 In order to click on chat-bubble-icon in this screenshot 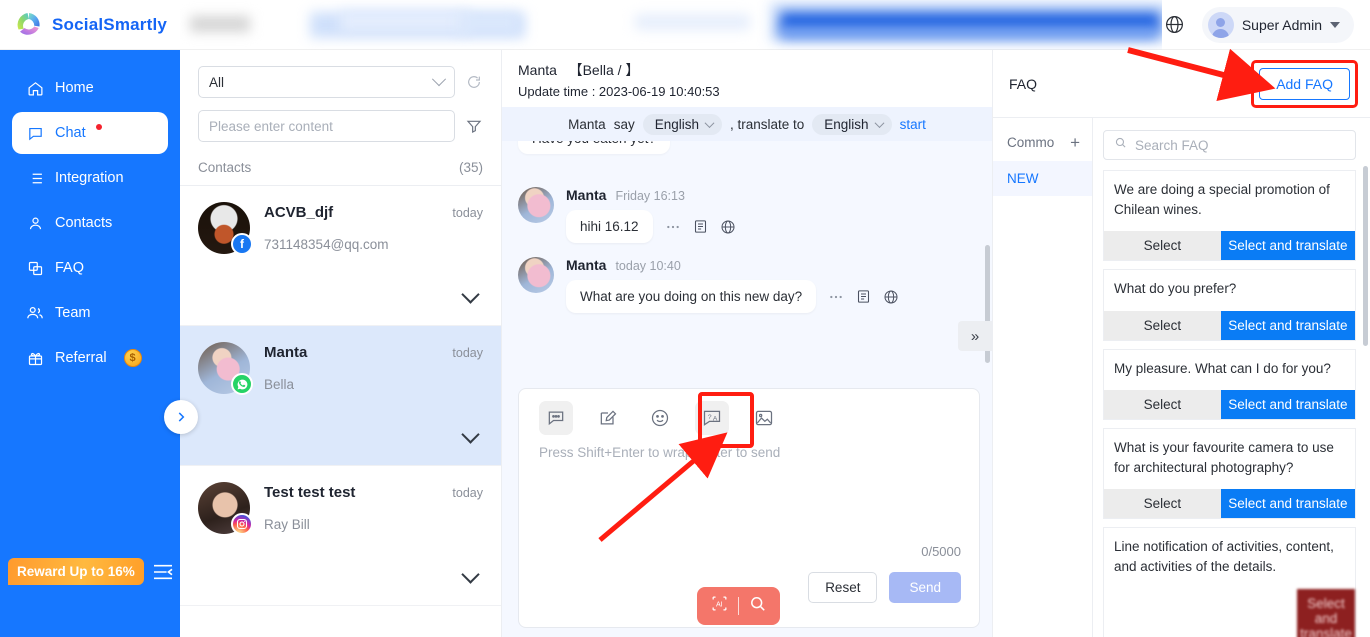, I will do `click(35, 133)`.